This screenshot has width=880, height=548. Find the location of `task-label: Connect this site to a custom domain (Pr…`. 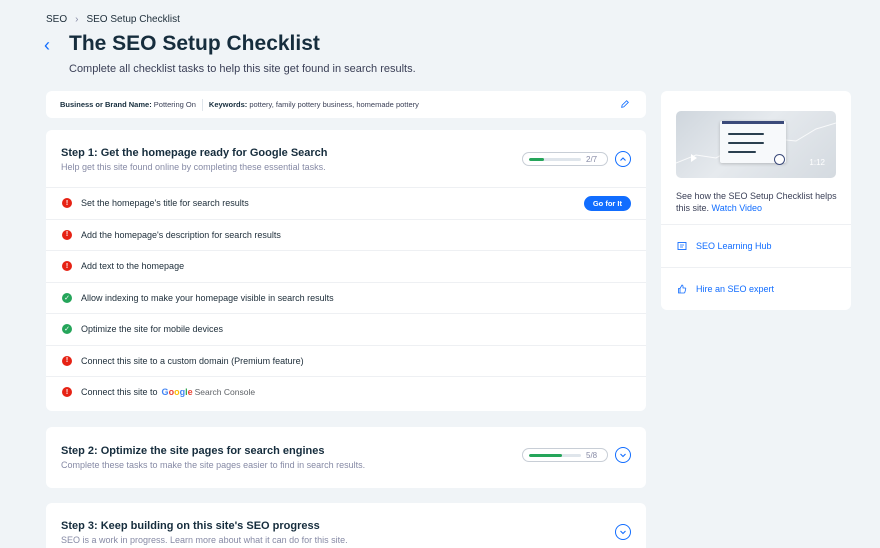

task-label: Connect this site to a custom domain (Pr… is located at coordinates (192, 360).